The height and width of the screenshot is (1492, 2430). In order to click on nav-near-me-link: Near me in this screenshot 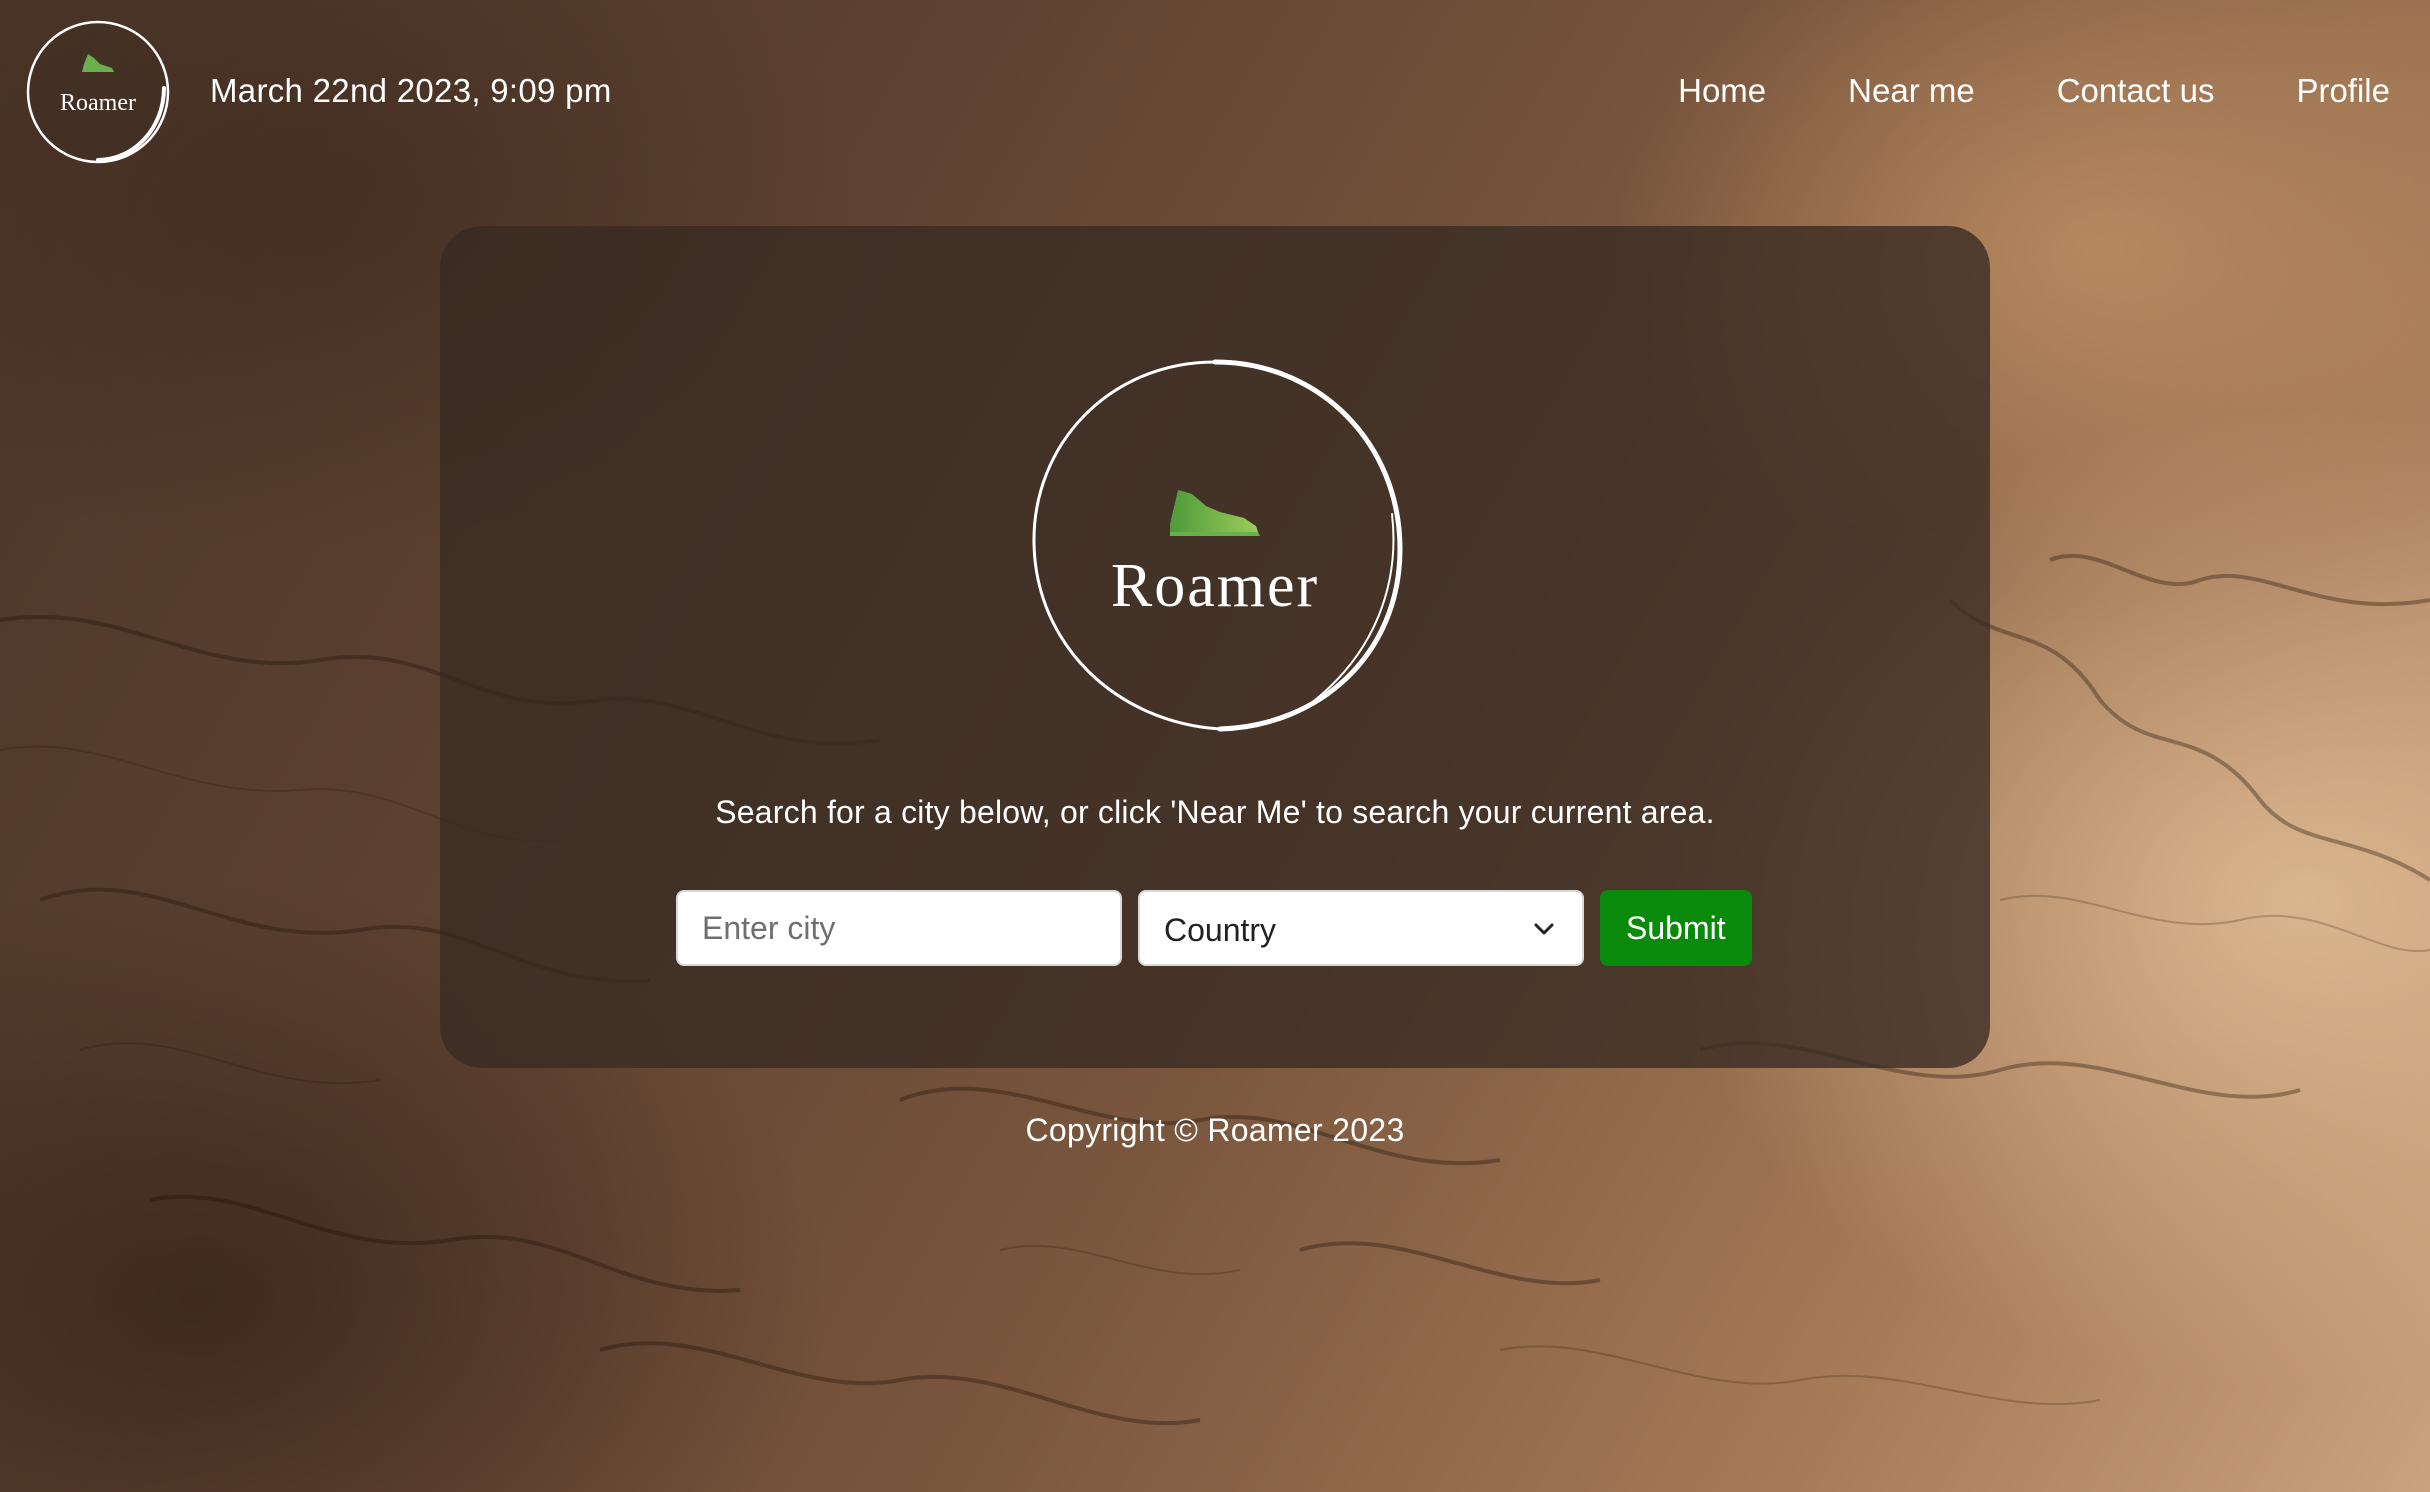, I will do `click(1911, 91)`.